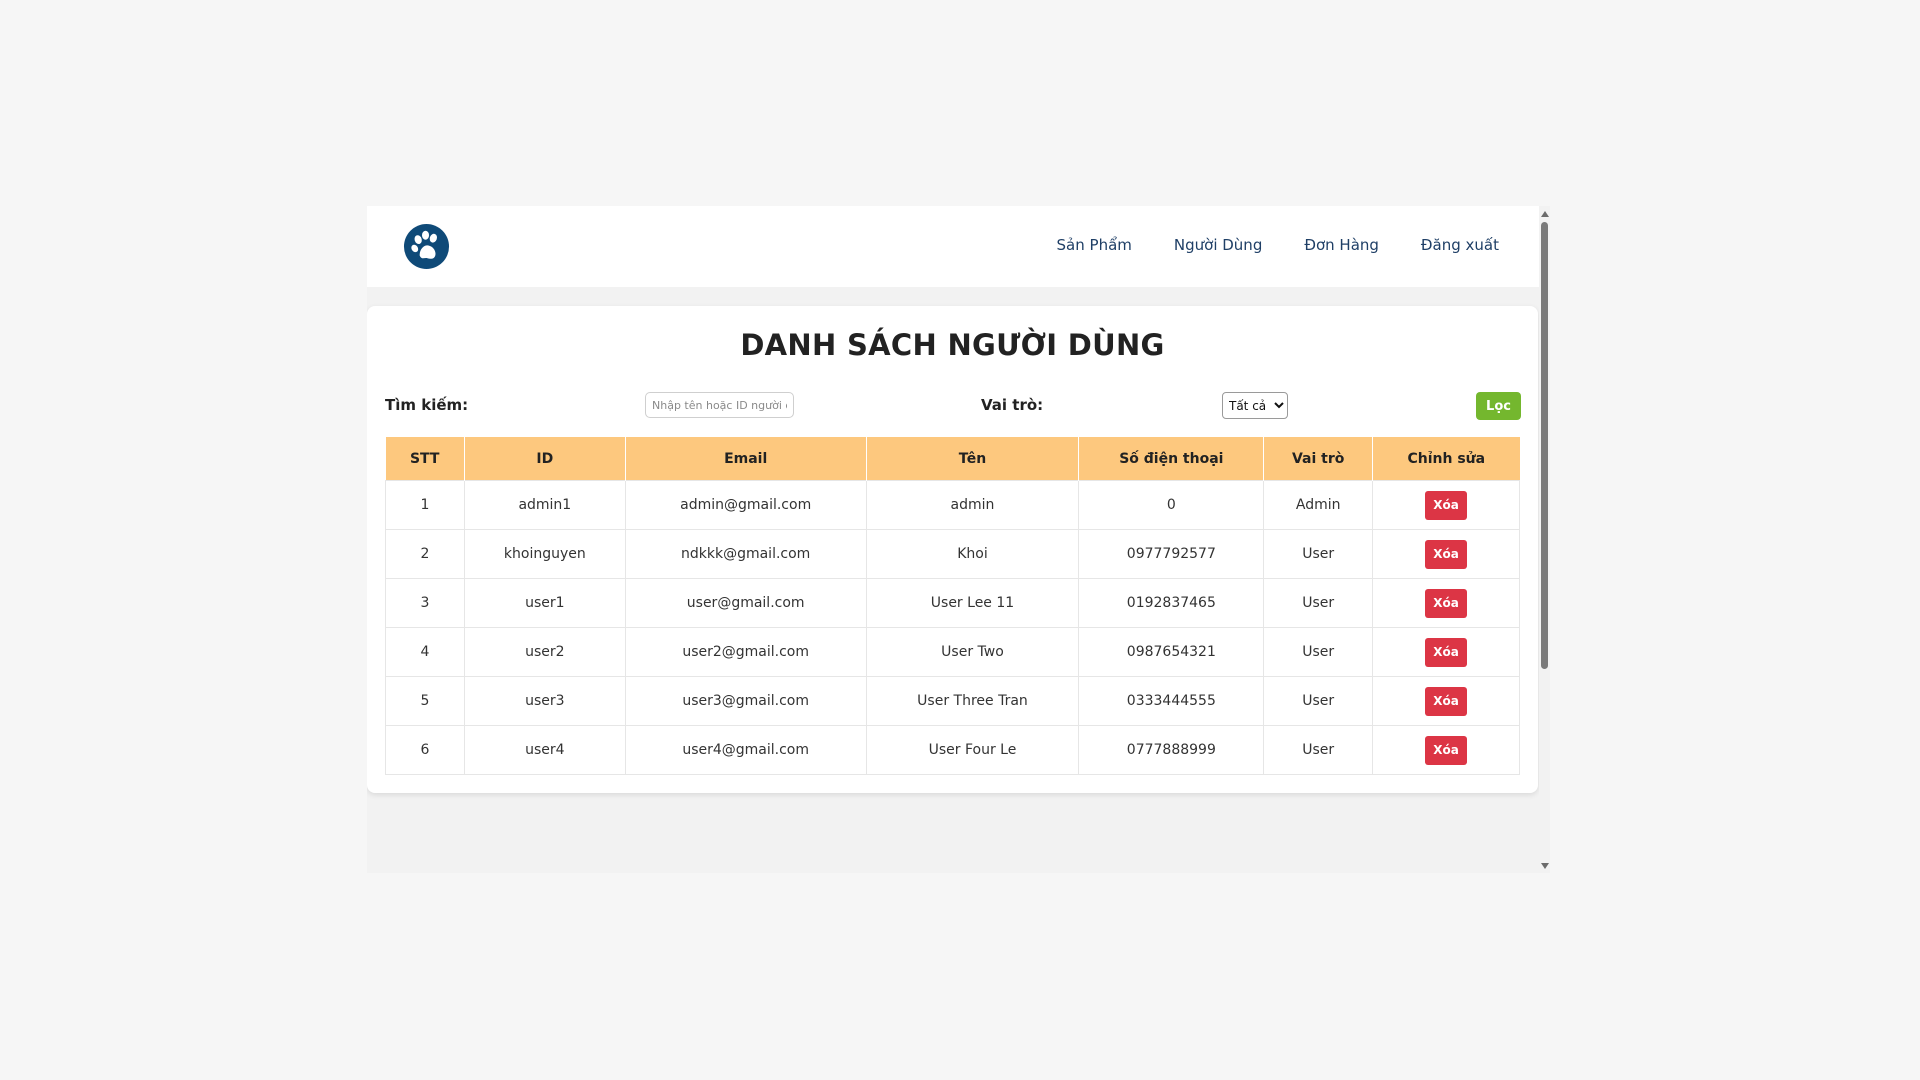 This screenshot has width=1920, height=1080. What do you see at coordinates (1544, 445) in the screenshot?
I see `scrollbar-thumb` at bounding box center [1544, 445].